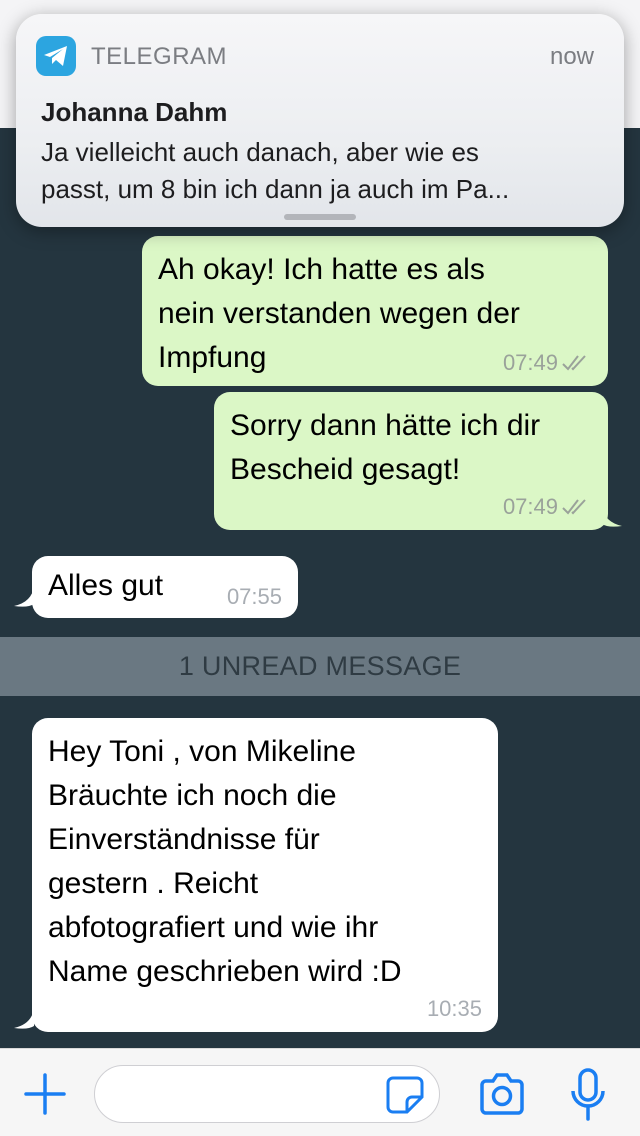  What do you see at coordinates (213, 927) in the screenshot?
I see `message-line: abfotografiert und wie ihr` at bounding box center [213, 927].